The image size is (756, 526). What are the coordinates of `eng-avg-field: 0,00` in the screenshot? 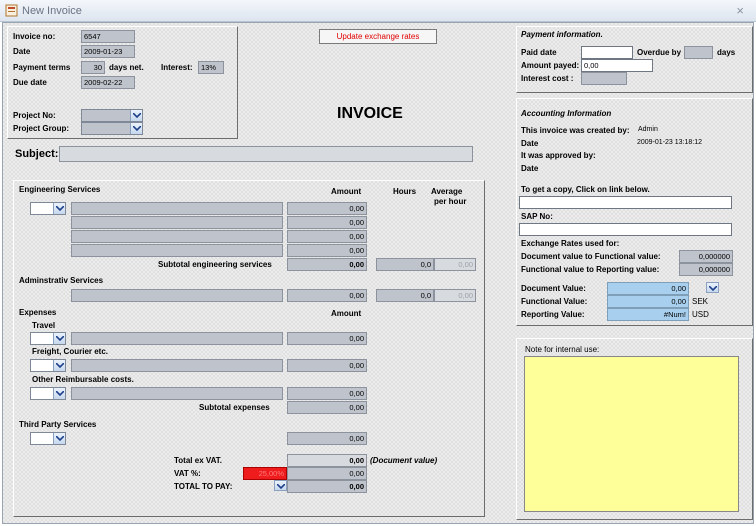 It's located at (455, 264).